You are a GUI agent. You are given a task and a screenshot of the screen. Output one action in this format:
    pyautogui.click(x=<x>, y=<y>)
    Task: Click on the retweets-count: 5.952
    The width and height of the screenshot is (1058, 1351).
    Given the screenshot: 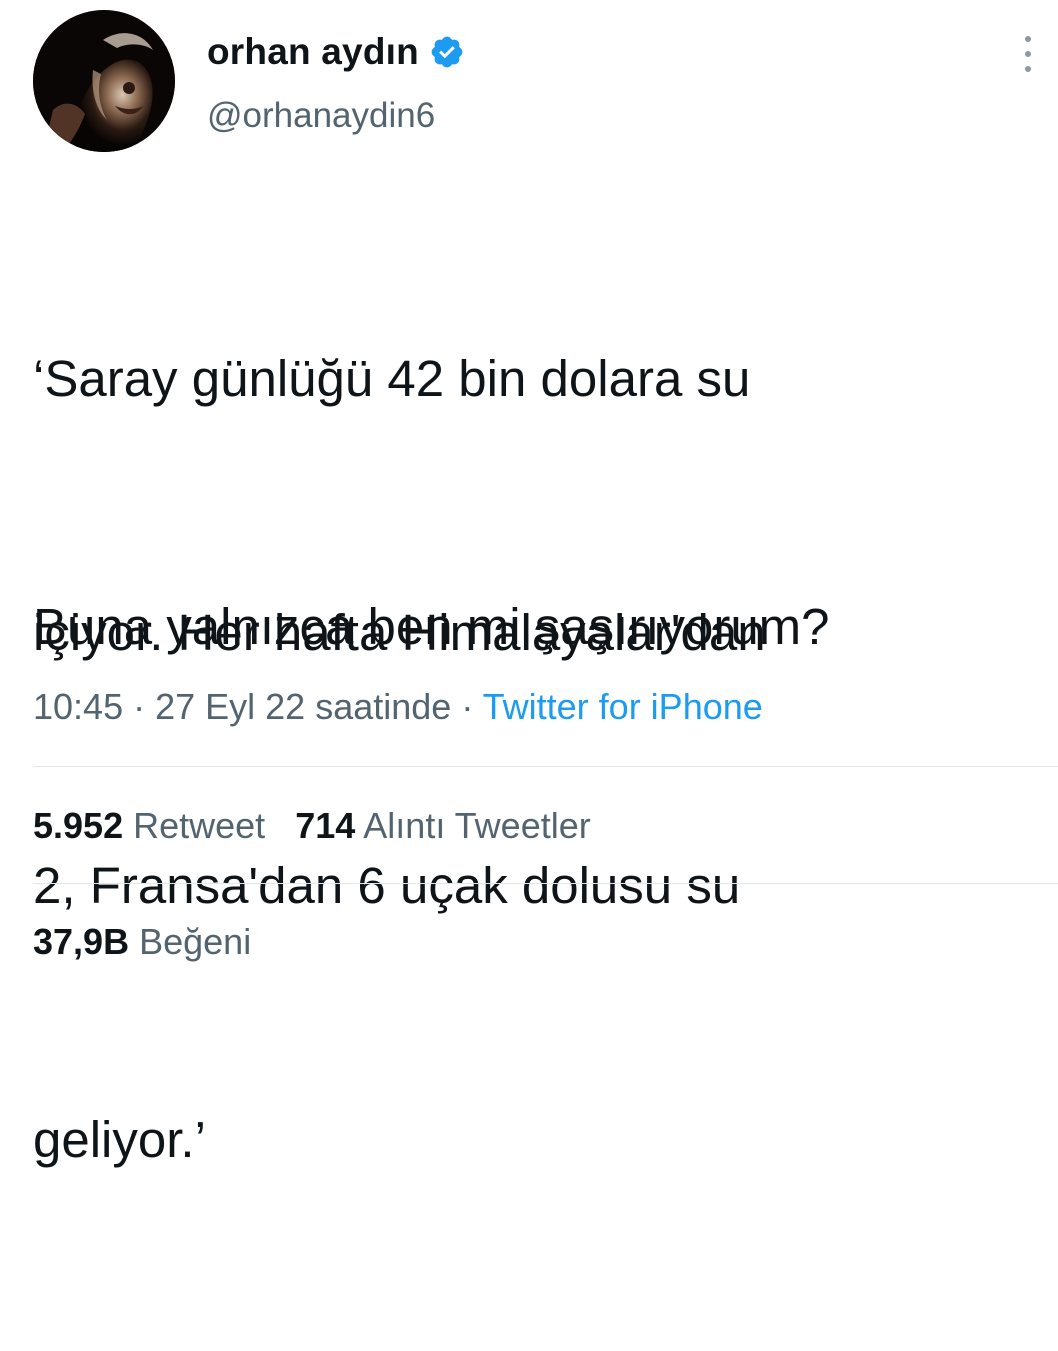 What is the action you would take?
    pyautogui.click(x=78, y=825)
    